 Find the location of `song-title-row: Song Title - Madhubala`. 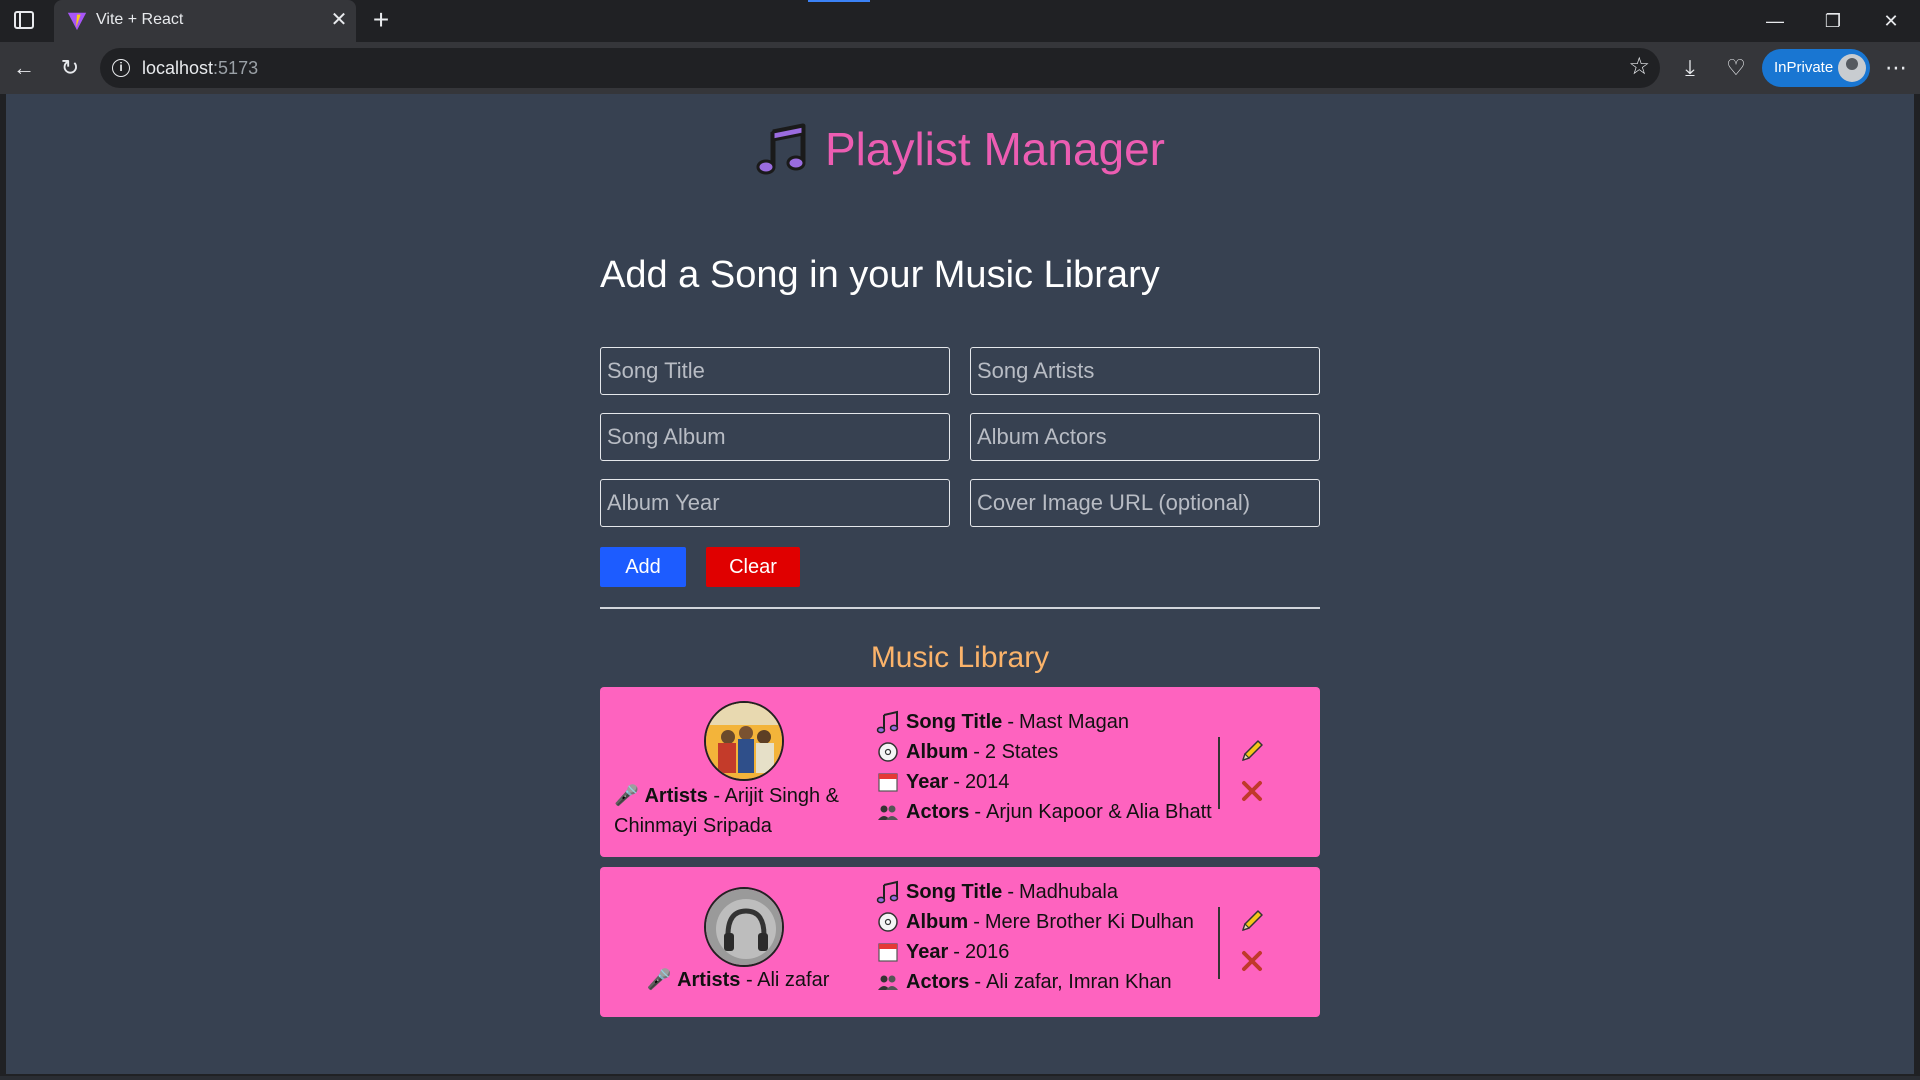

song-title-row: Song Title - Madhubala is located at coordinates (1035, 892).